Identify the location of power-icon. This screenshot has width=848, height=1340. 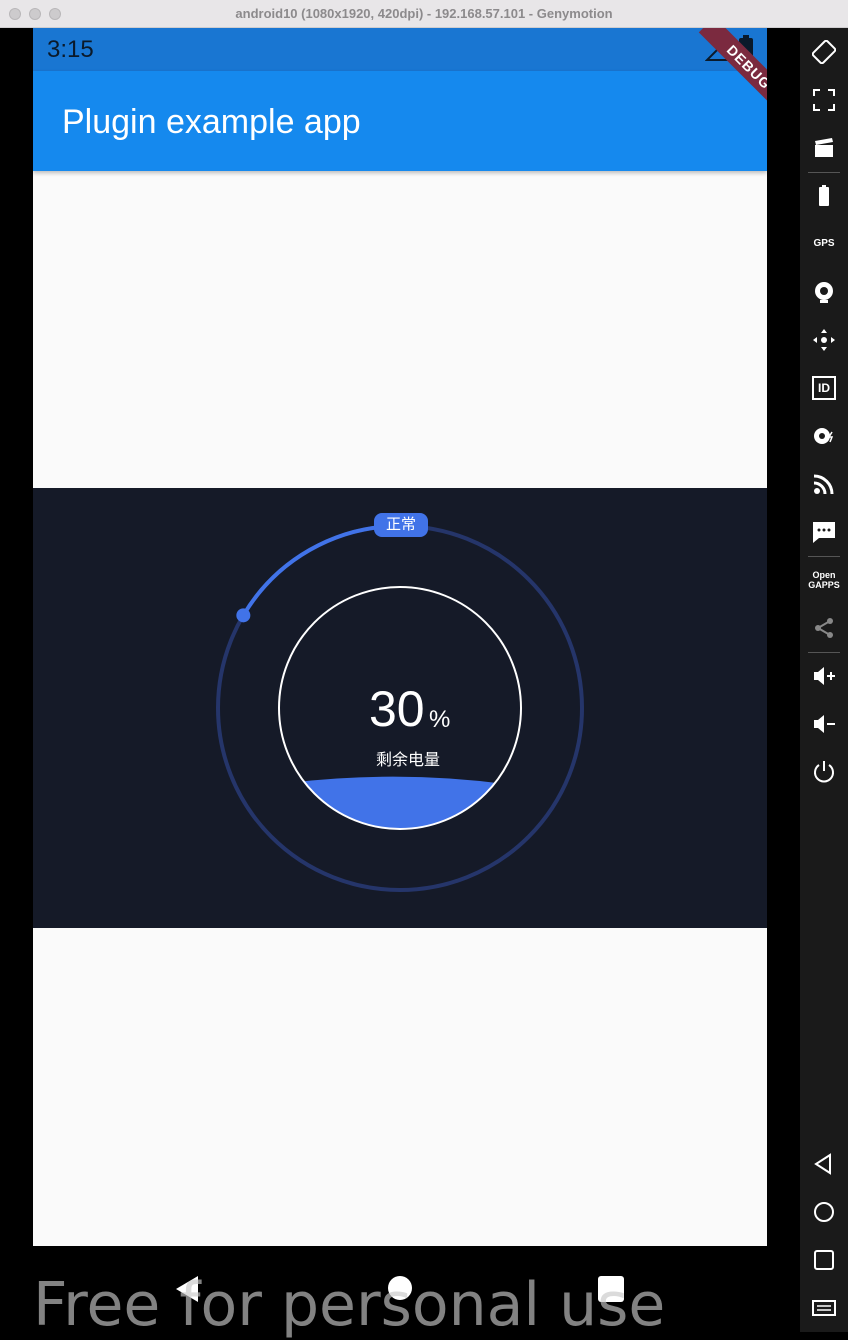
(824, 772).